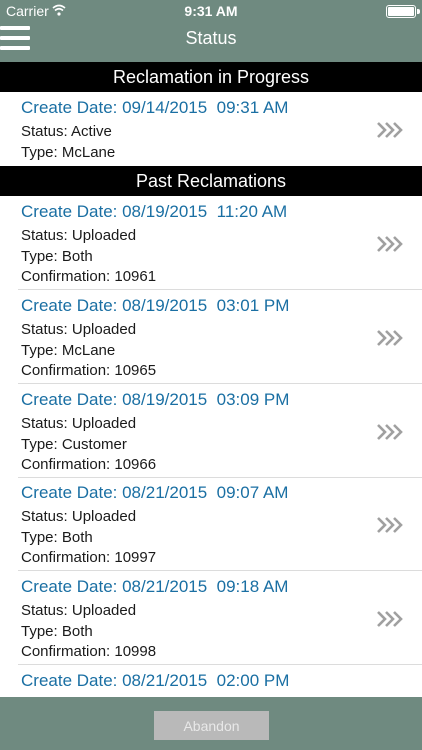  Describe the element at coordinates (89, 276) in the screenshot. I see `confirmation-text: Confirmation: 10961` at that location.